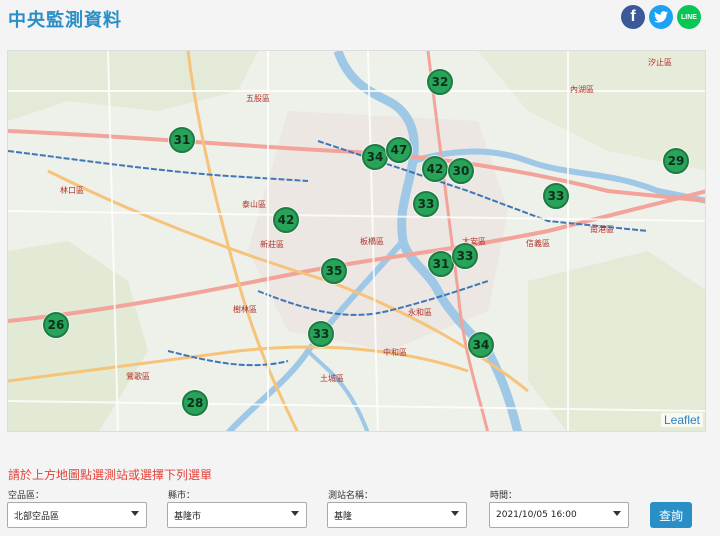  I want to click on station-select-value: 基隆, so click(343, 516).